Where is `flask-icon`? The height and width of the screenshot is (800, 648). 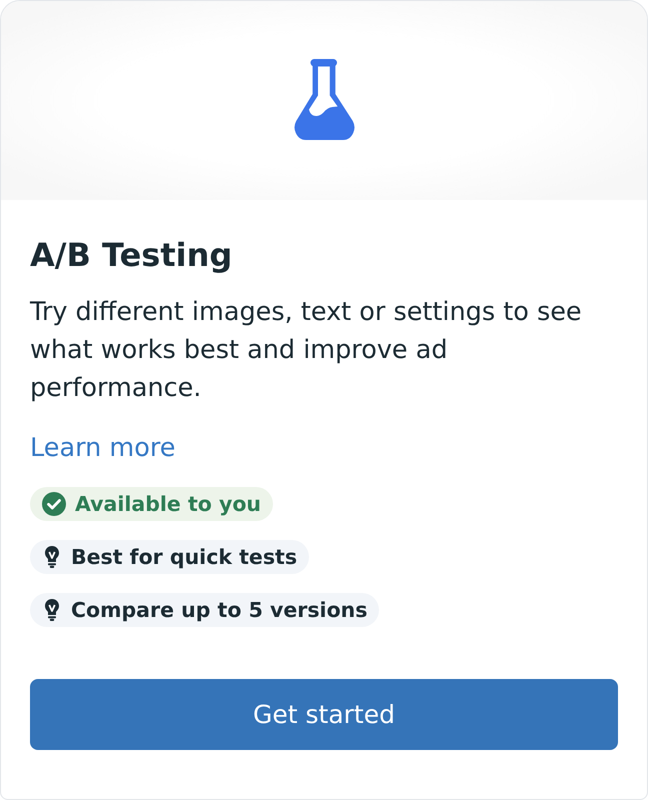 flask-icon is located at coordinates (324, 99).